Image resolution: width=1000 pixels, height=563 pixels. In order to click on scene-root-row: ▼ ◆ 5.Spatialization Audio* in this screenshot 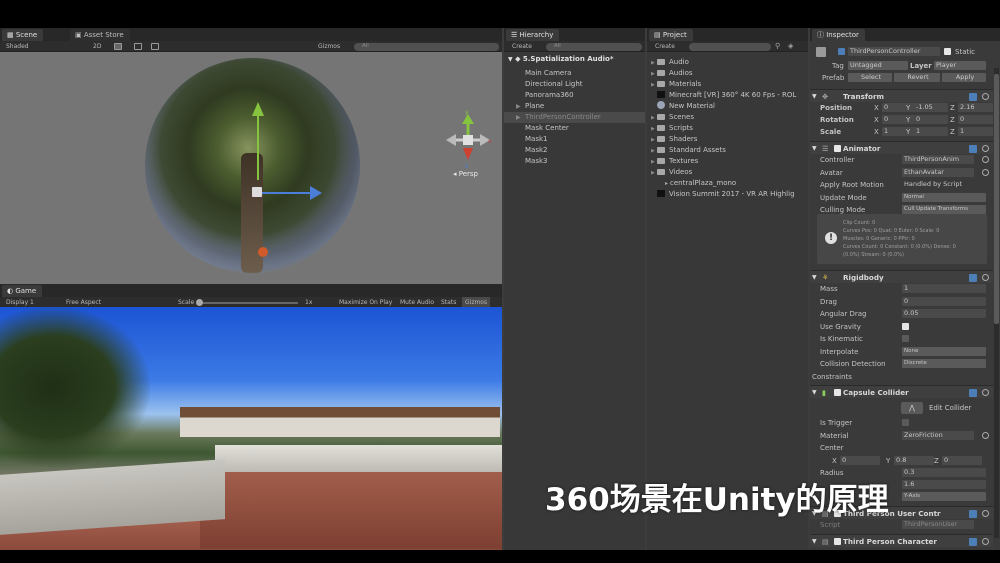, I will do `click(574, 59)`.